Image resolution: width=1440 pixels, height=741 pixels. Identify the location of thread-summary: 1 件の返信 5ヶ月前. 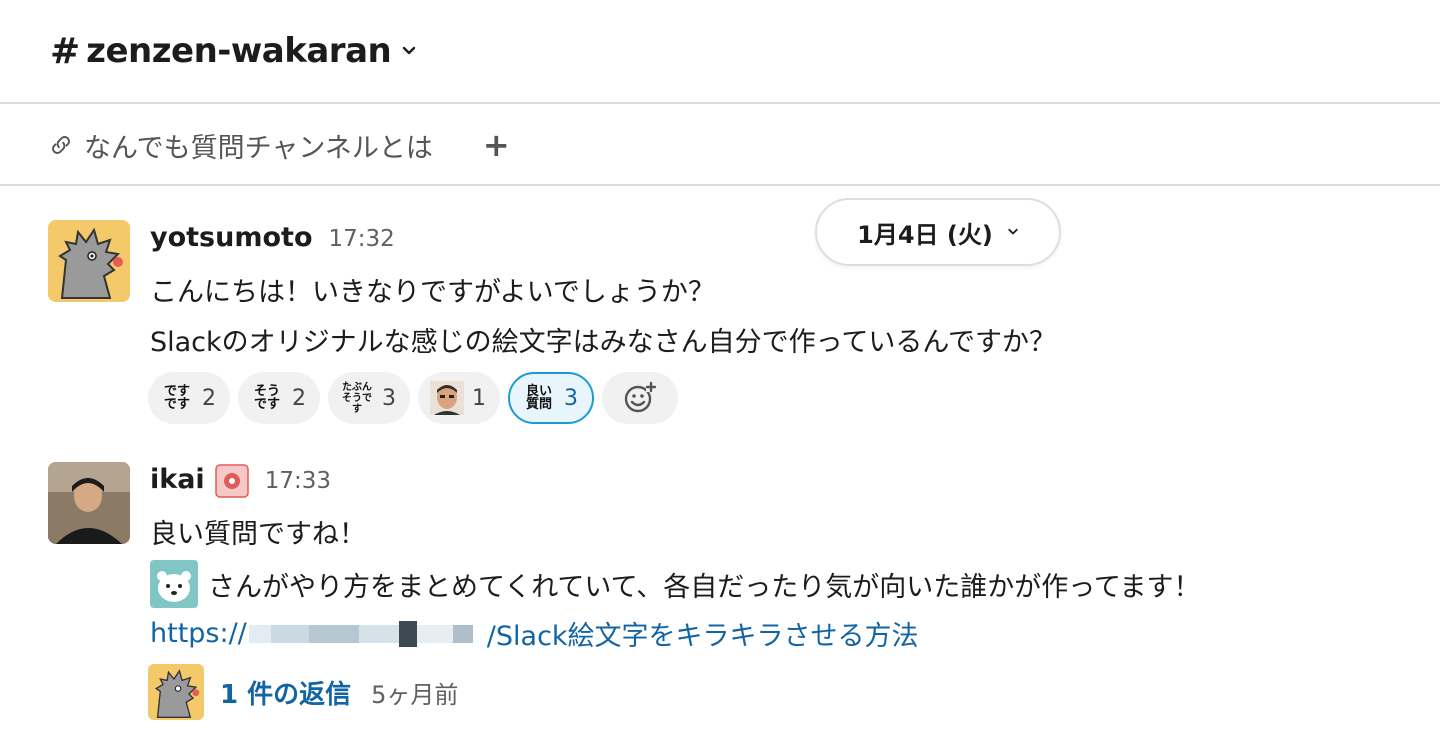
(303, 692).